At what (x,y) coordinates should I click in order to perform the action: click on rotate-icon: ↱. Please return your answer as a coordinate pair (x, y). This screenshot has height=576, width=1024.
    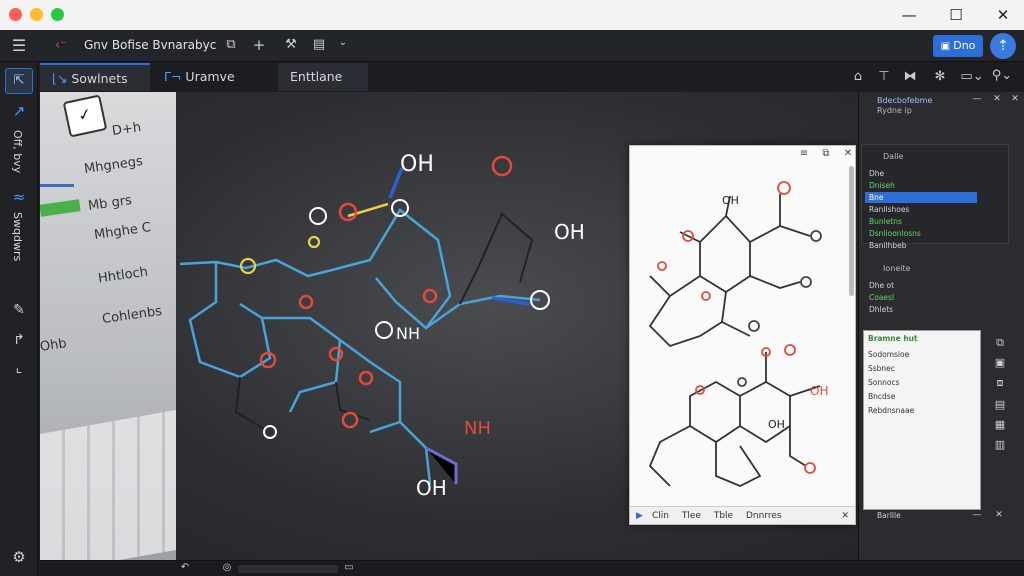
    Looking at the image, I should click on (19, 340).